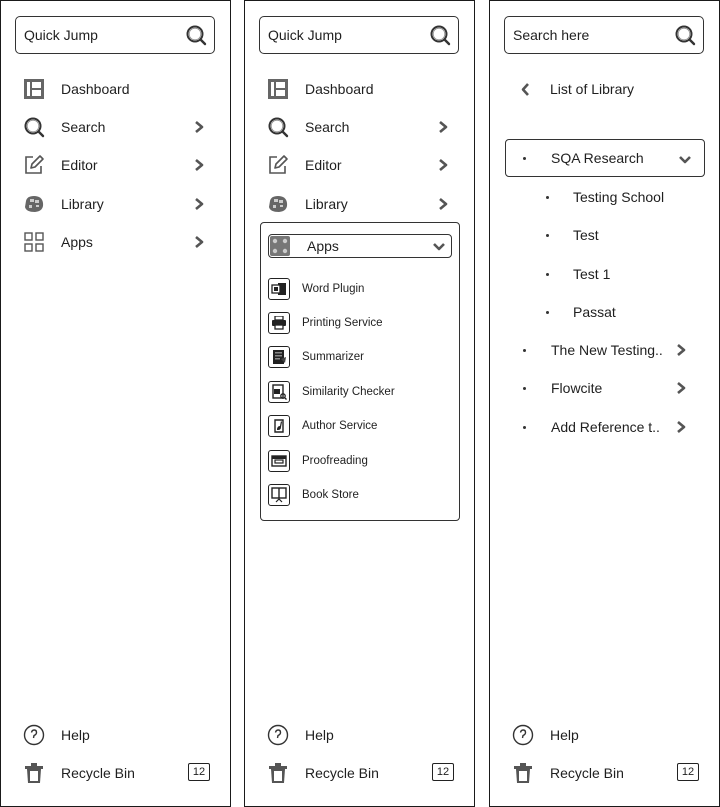 This screenshot has height=807, width=720. Describe the element at coordinates (34, 242) in the screenshot. I see `apps-grid-icon` at that location.